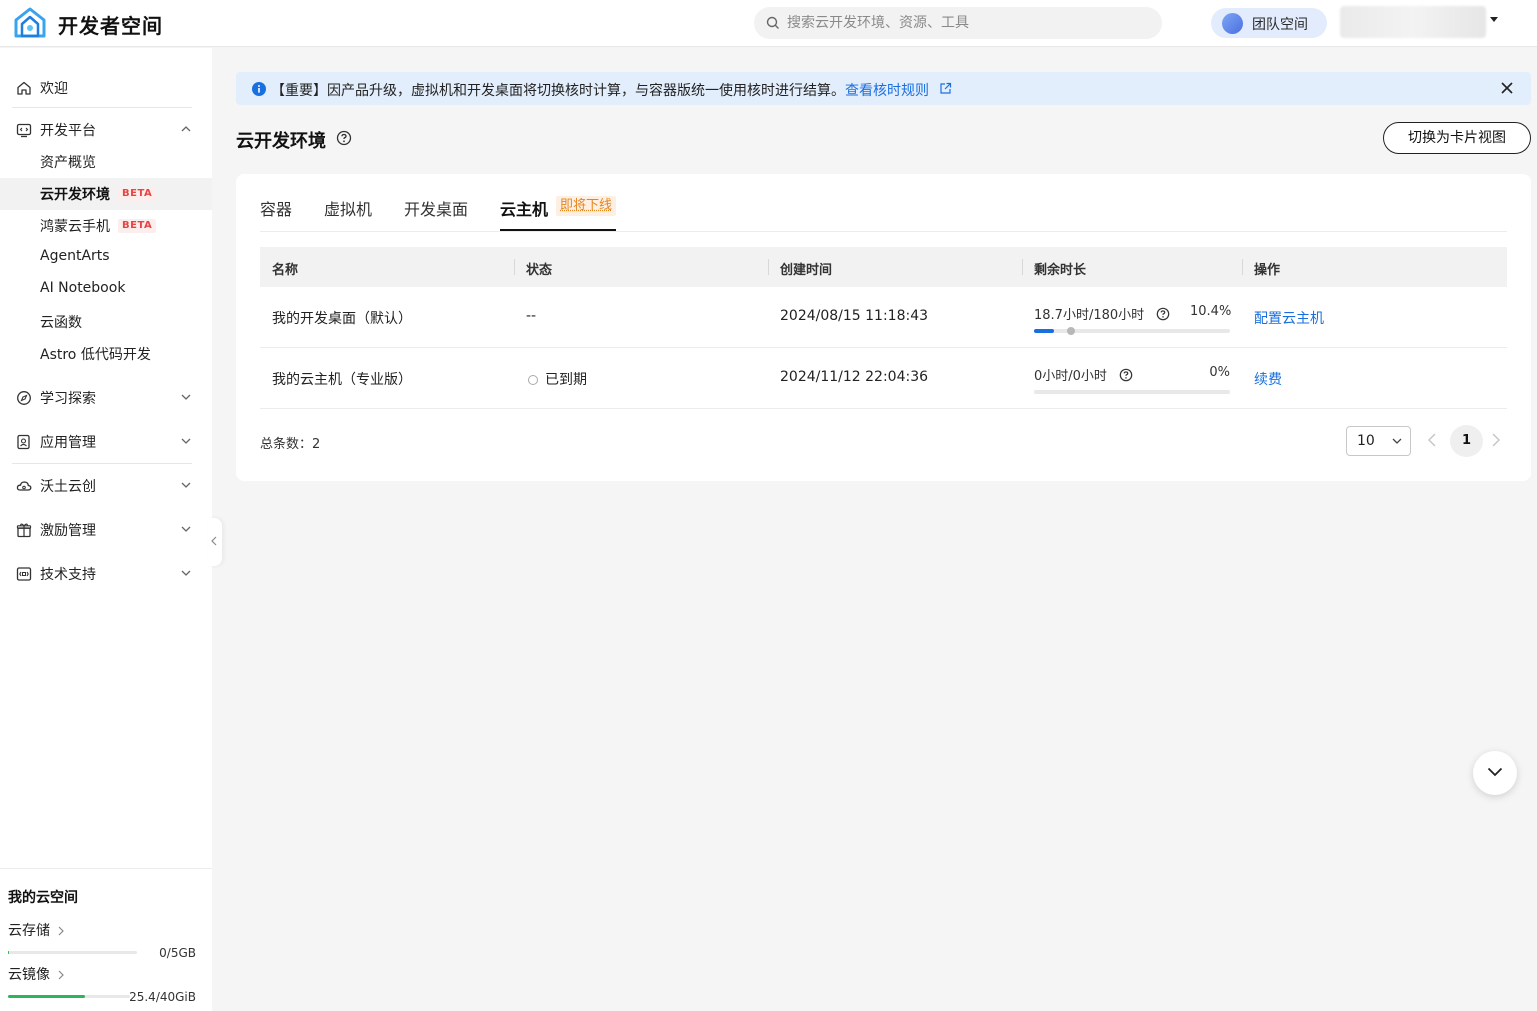 This screenshot has height=1011, width=1537. Describe the element at coordinates (68, 399) in the screenshot. I see `sidebar-item-label: 学习探索` at that location.